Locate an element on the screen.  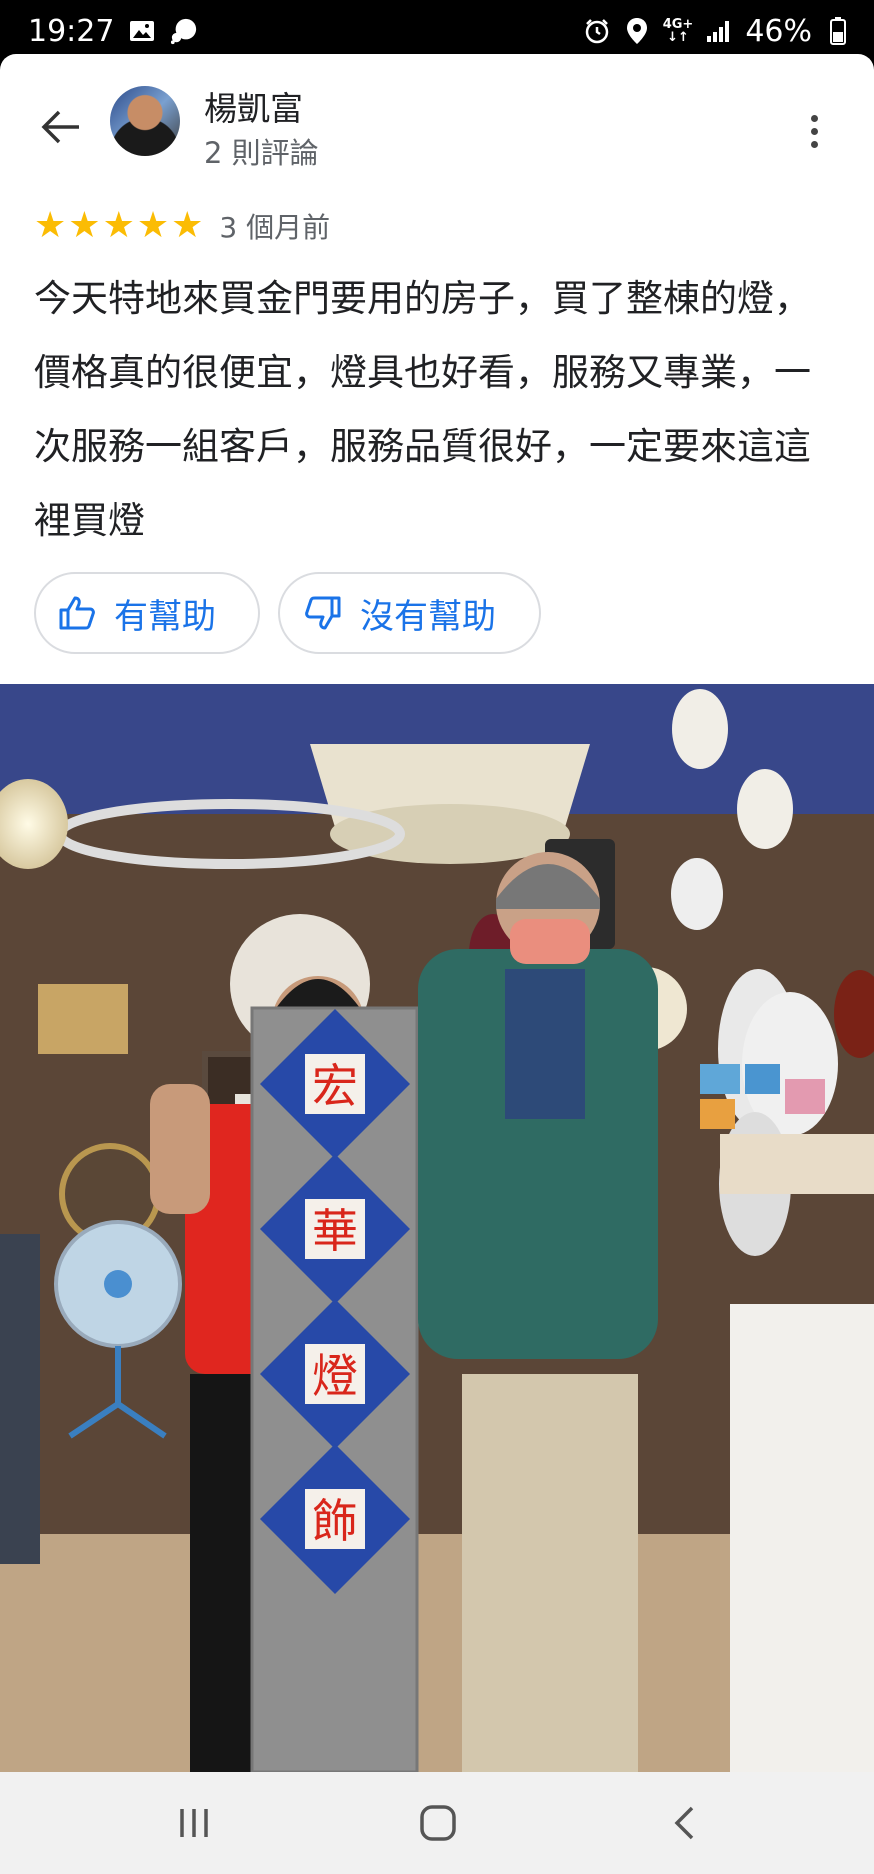
not-helpful-label: 沒有幫助 is located at coordinates (428, 616).